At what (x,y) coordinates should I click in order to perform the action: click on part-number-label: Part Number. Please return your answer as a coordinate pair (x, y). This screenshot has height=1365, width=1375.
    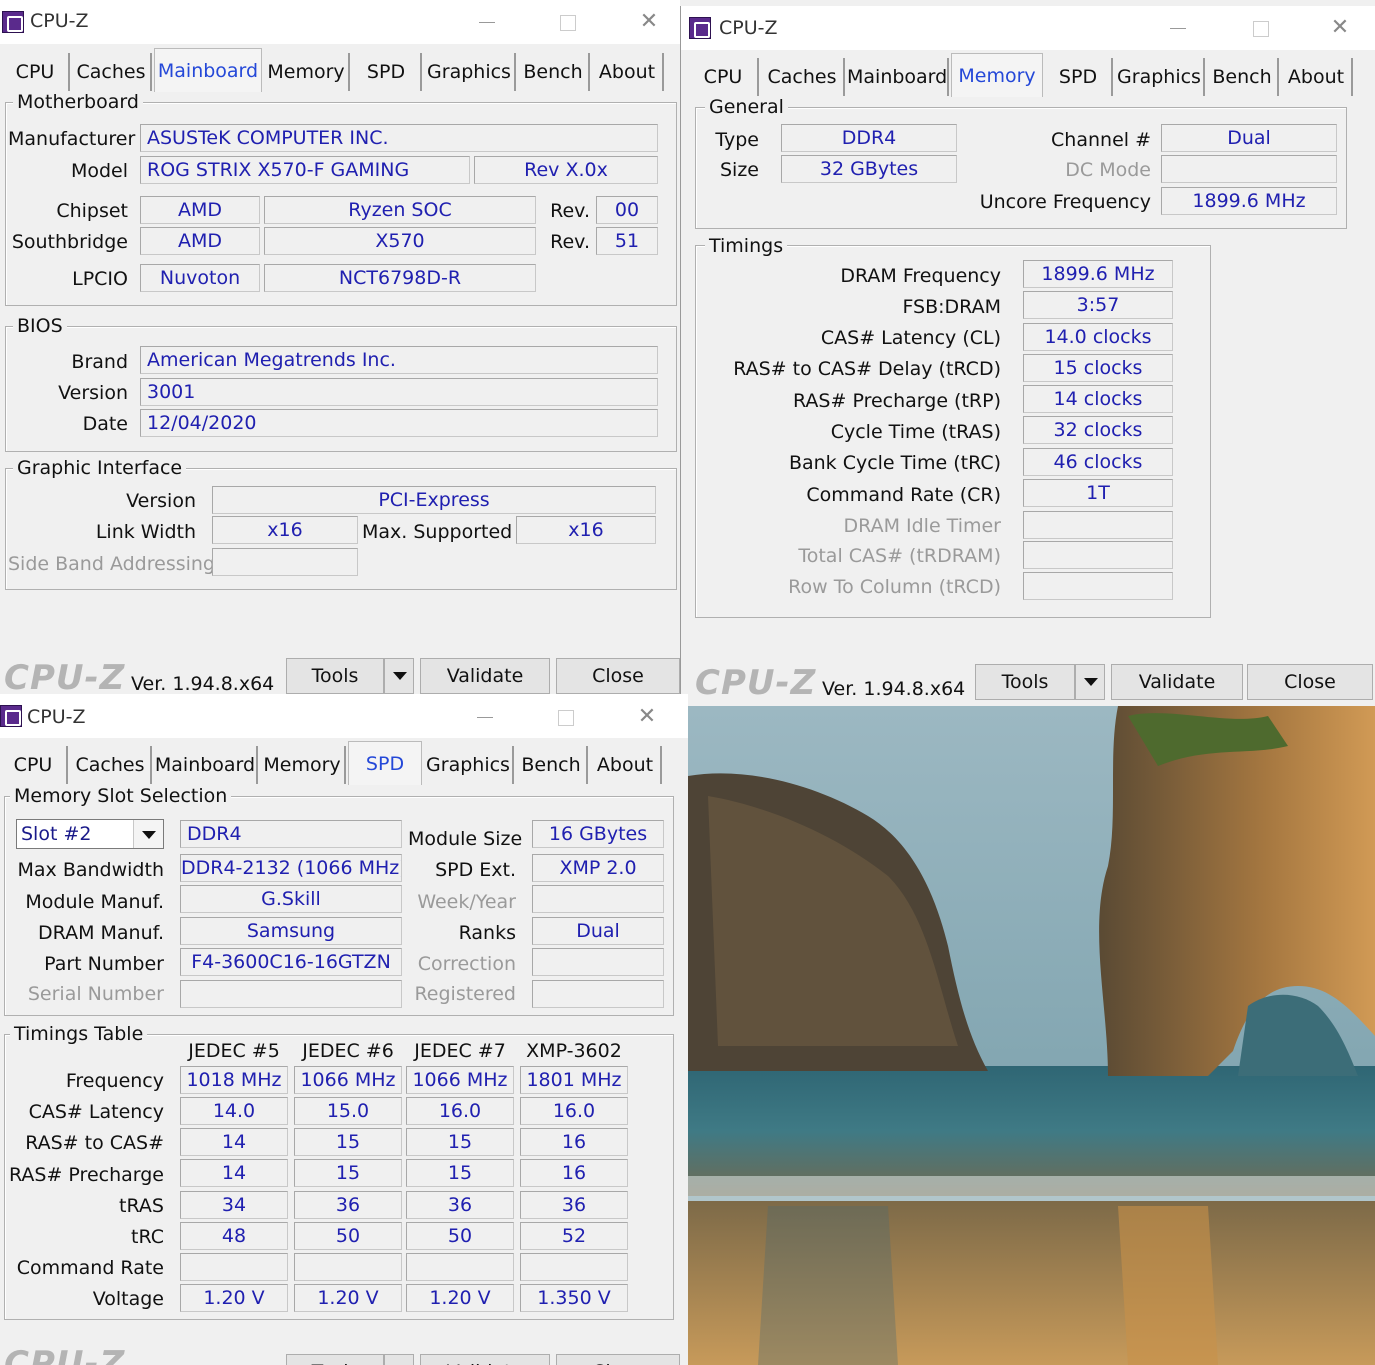
    Looking at the image, I should click on (104, 964).